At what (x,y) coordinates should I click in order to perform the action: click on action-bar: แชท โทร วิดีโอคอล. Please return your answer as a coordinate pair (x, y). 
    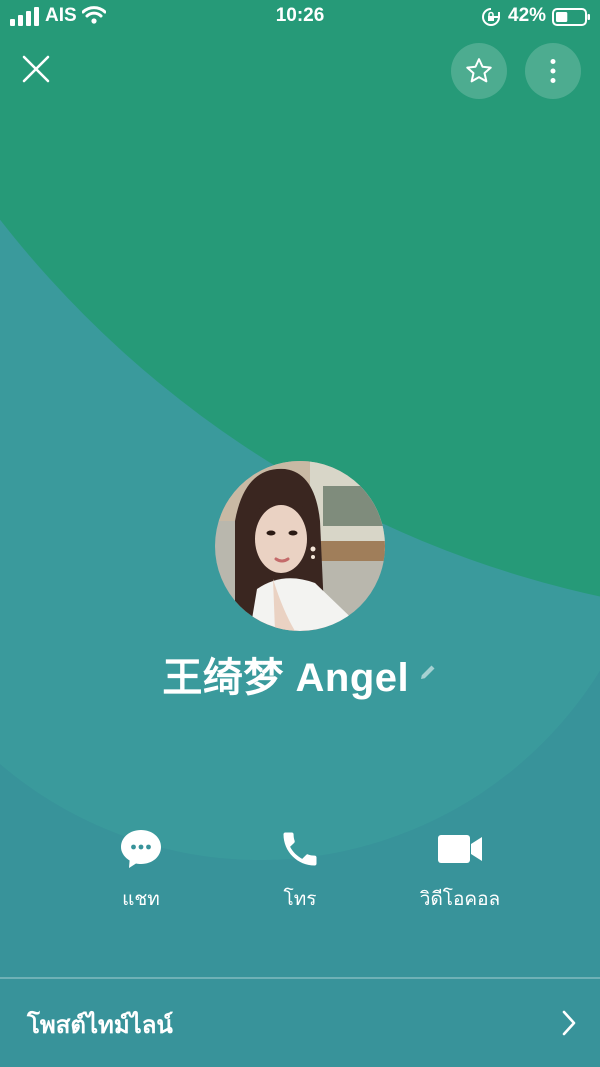
    Looking at the image, I should click on (300, 871).